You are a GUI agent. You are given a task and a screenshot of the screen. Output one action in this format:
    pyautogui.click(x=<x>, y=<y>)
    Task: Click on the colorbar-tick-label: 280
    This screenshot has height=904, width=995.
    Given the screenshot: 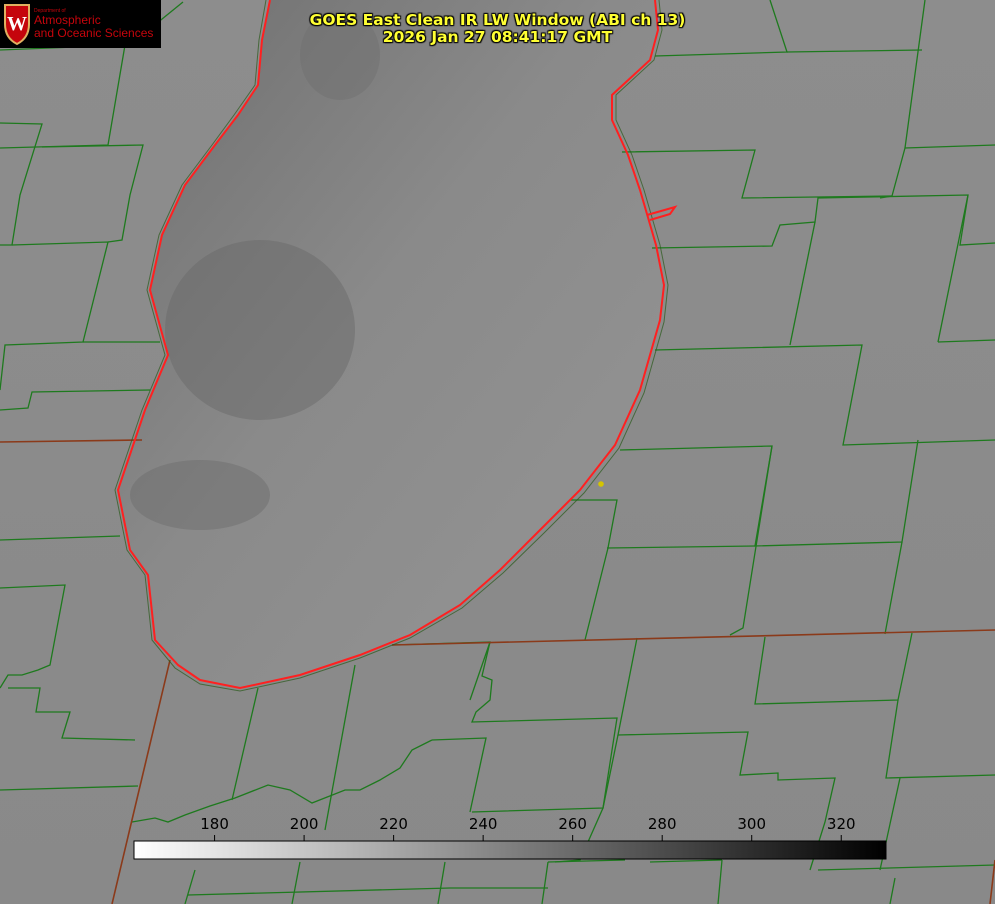 What is the action you would take?
    pyautogui.click(x=662, y=824)
    